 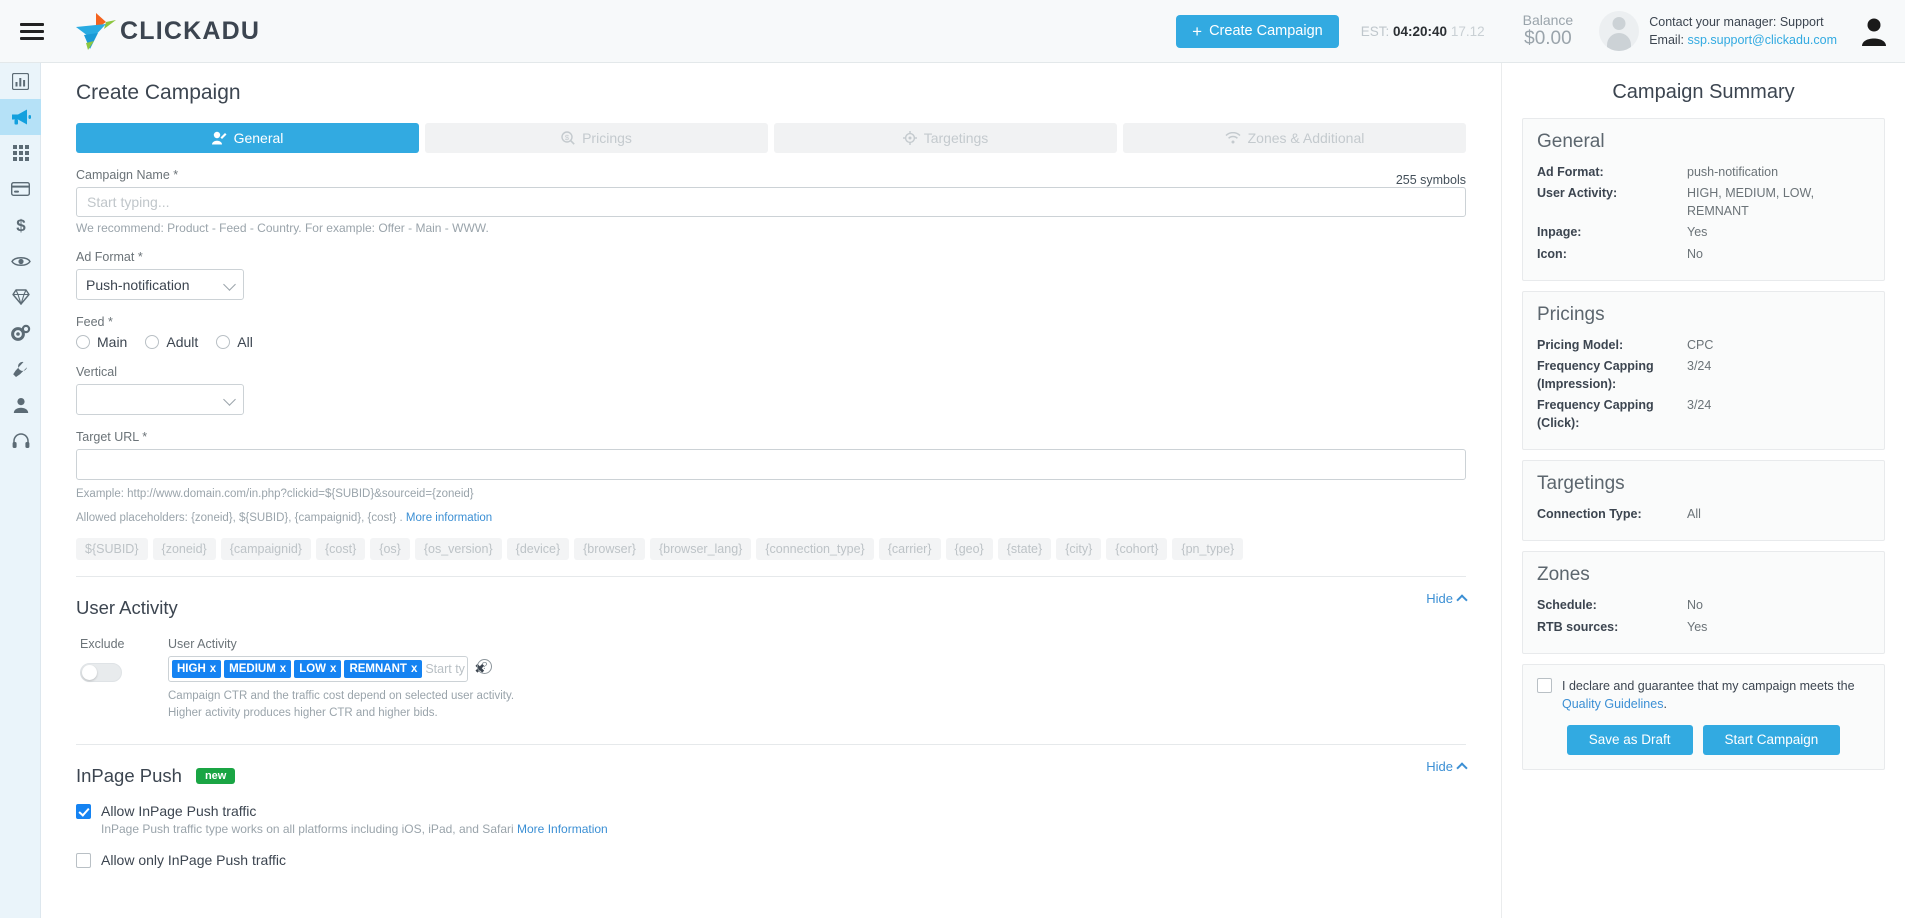 I want to click on tab-pricings-label: Pricings, so click(x=607, y=138).